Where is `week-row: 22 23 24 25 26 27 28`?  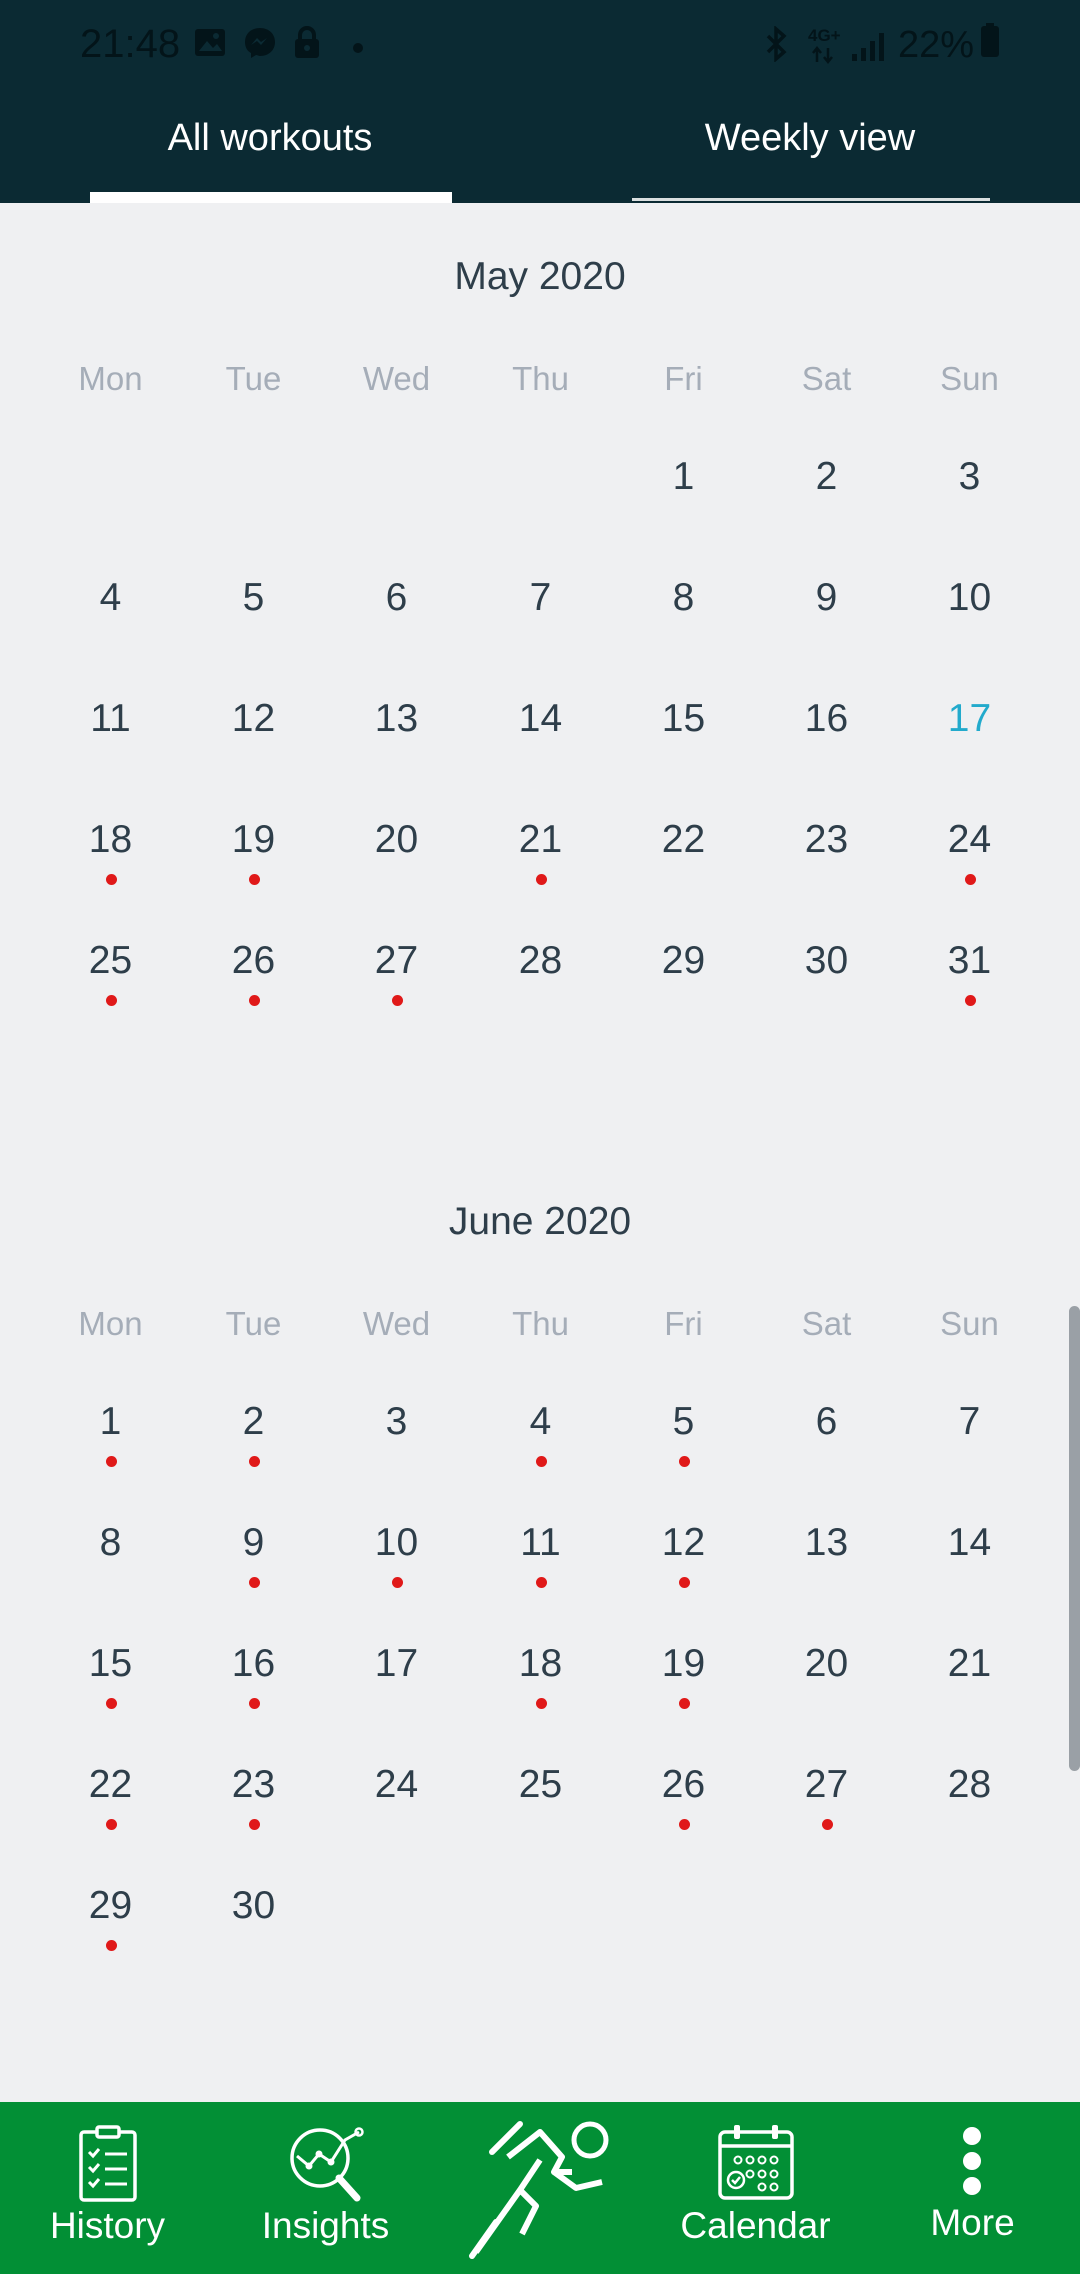 week-row: 22 23 24 25 26 27 28 is located at coordinates (540, 1803).